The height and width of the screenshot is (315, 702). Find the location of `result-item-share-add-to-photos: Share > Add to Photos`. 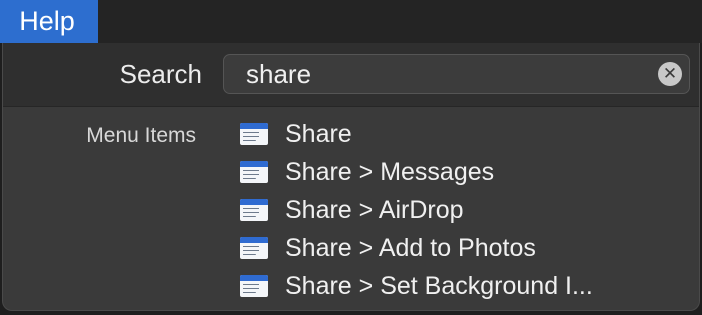

result-item-share-add-to-photos: Share > Add to Photos is located at coordinates (467, 248).